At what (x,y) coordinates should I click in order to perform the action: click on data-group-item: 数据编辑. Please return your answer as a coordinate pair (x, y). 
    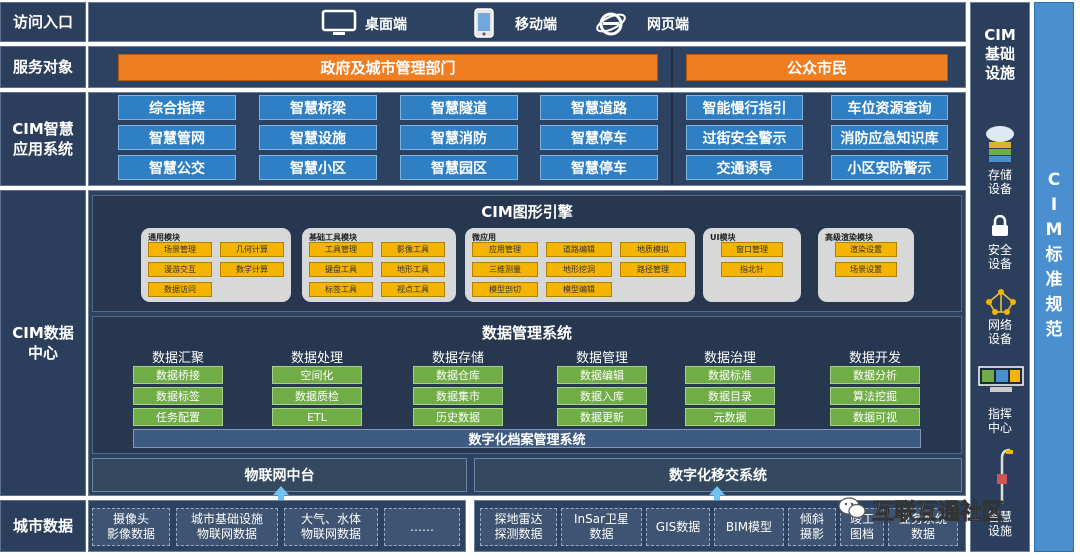
    Looking at the image, I should click on (602, 375).